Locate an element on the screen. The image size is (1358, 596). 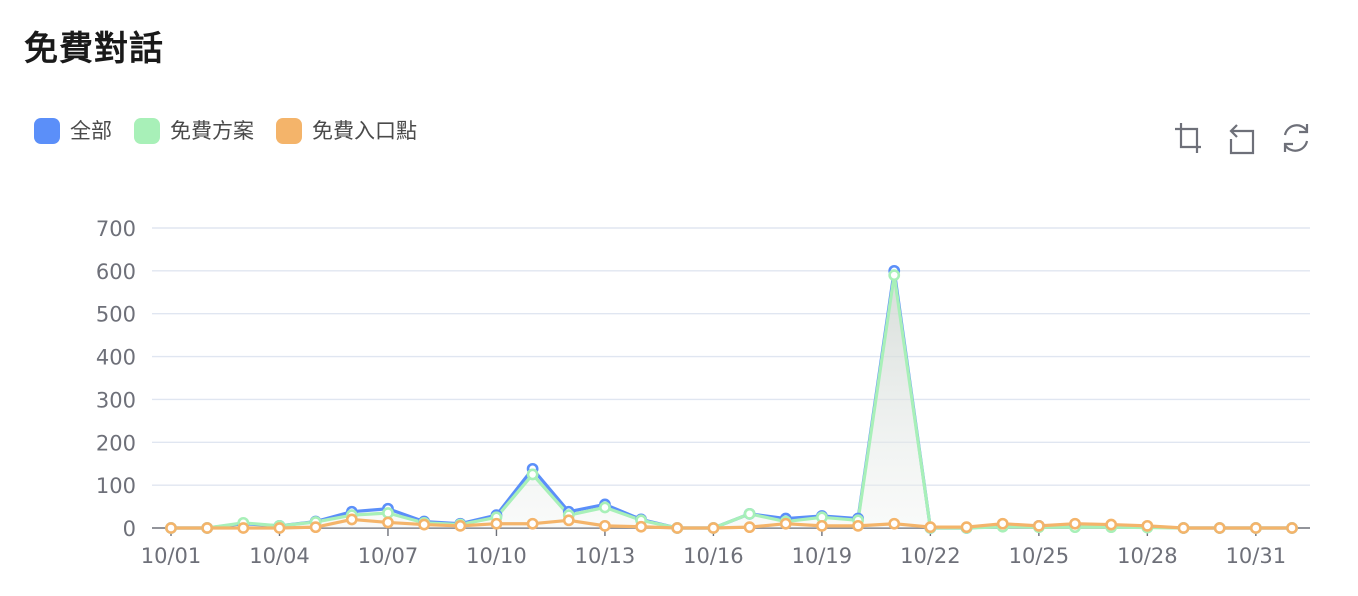
x-tick-label: 10/19 is located at coordinates (822, 556).